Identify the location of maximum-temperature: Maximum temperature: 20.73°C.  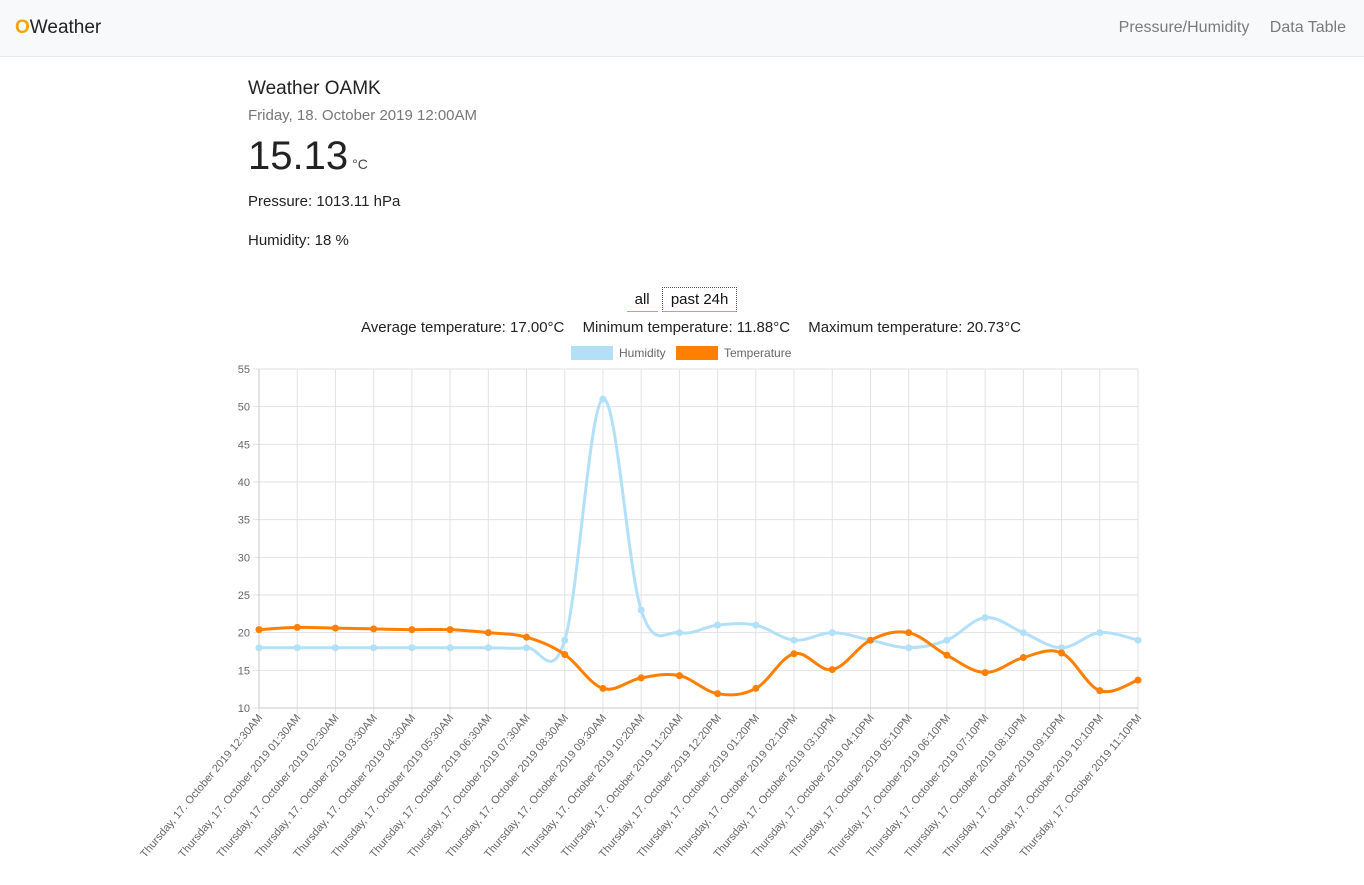
(914, 327).